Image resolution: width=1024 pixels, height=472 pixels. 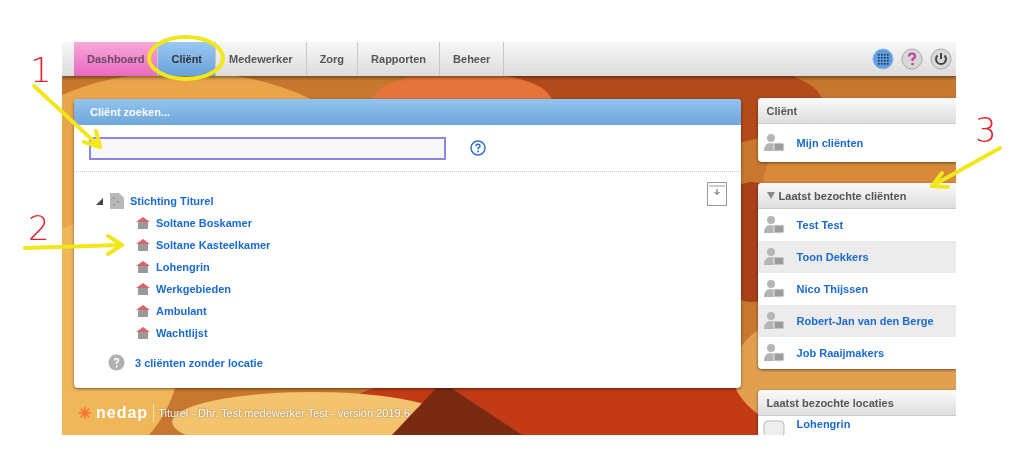 What do you see at coordinates (181, 311) in the screenshot?
I see `tree-item: Ambulant` at bounding box center [181, 311].